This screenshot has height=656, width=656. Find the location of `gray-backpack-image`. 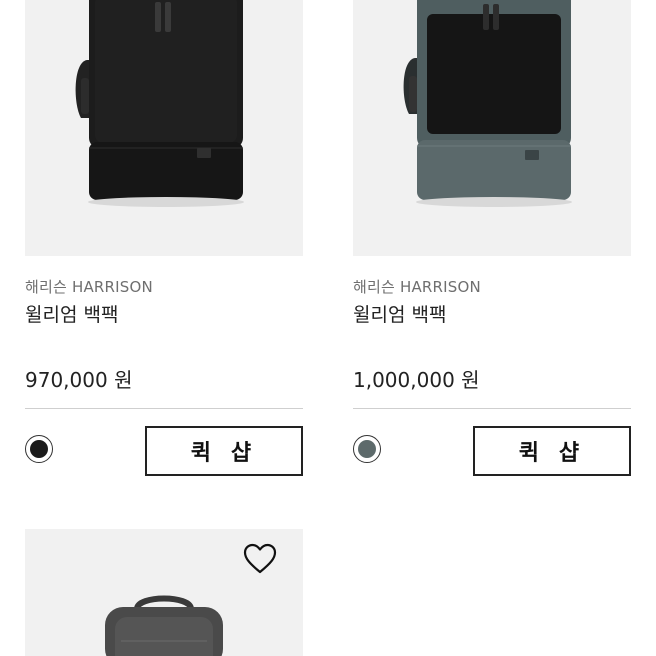

gray-backpack-image is located at coordinates (487, 103).